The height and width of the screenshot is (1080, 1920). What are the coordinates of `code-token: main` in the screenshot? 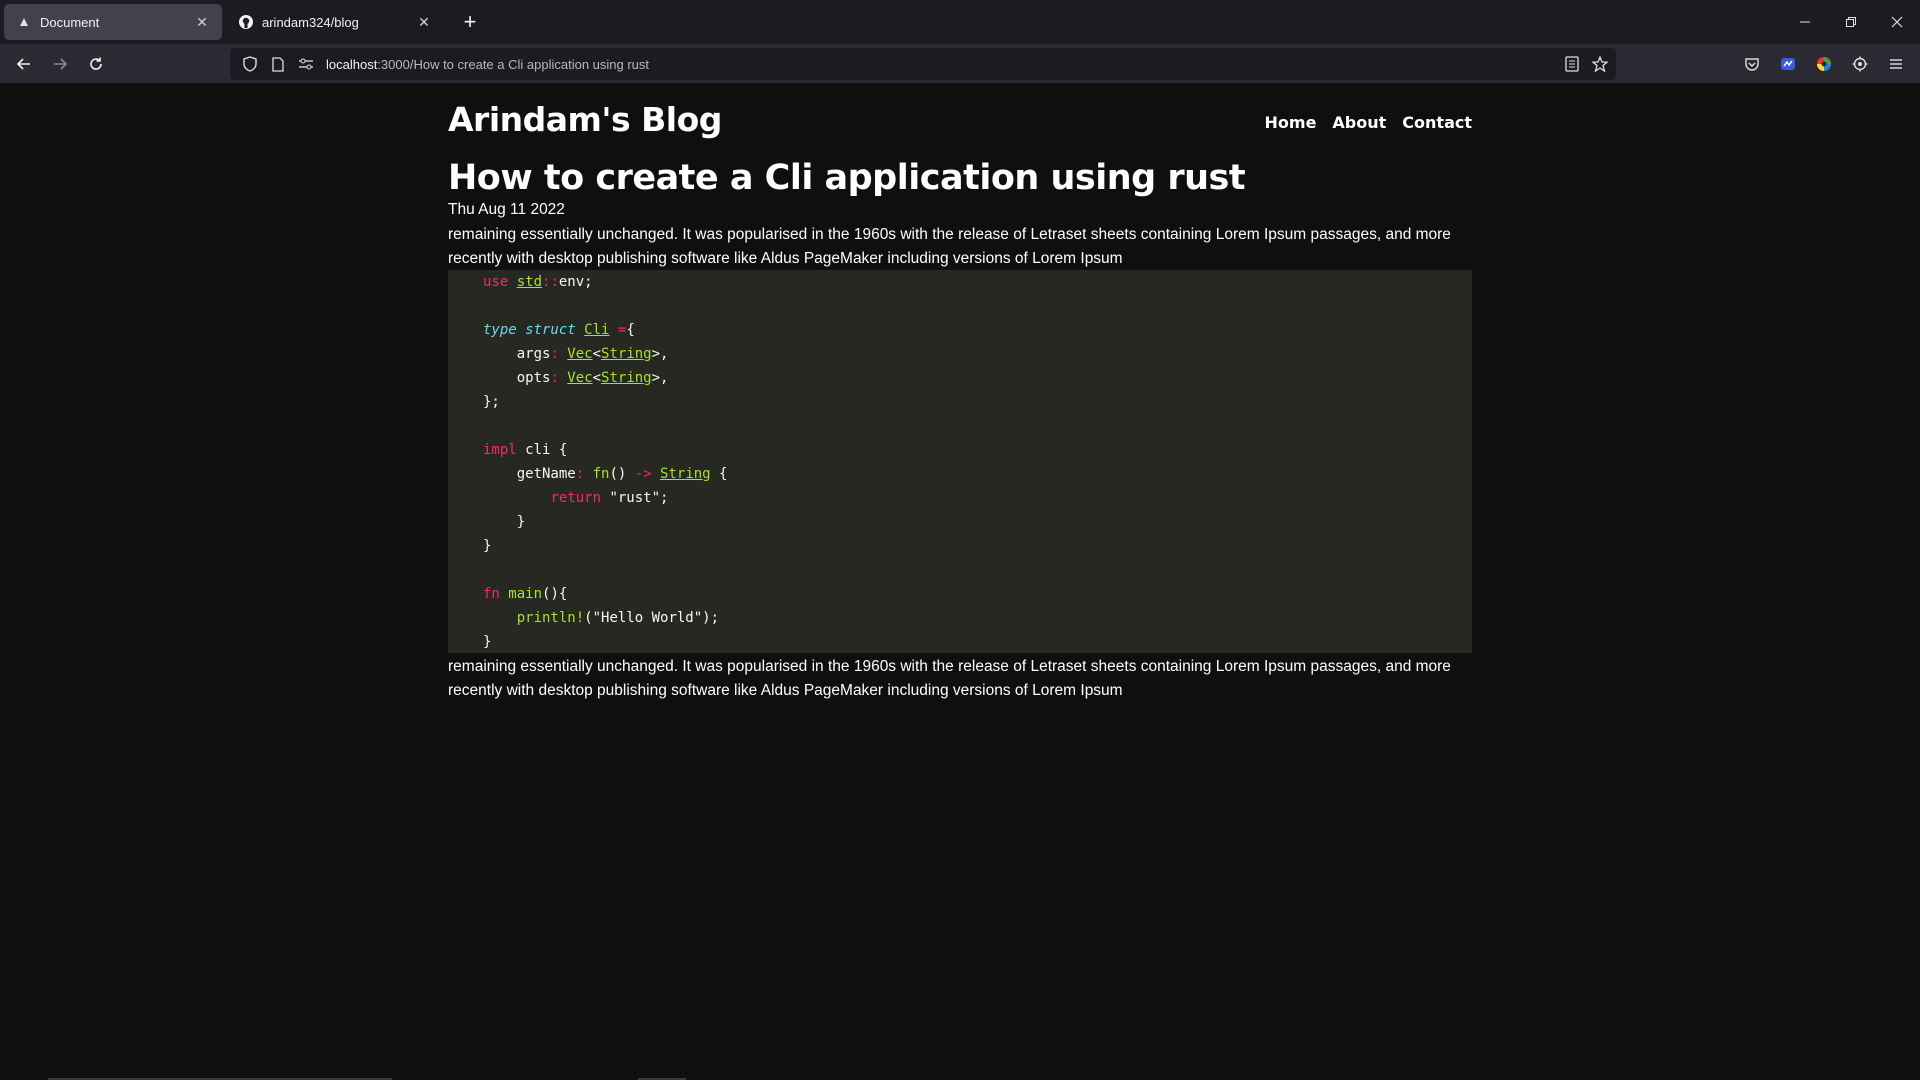 It's located at (525, 594).